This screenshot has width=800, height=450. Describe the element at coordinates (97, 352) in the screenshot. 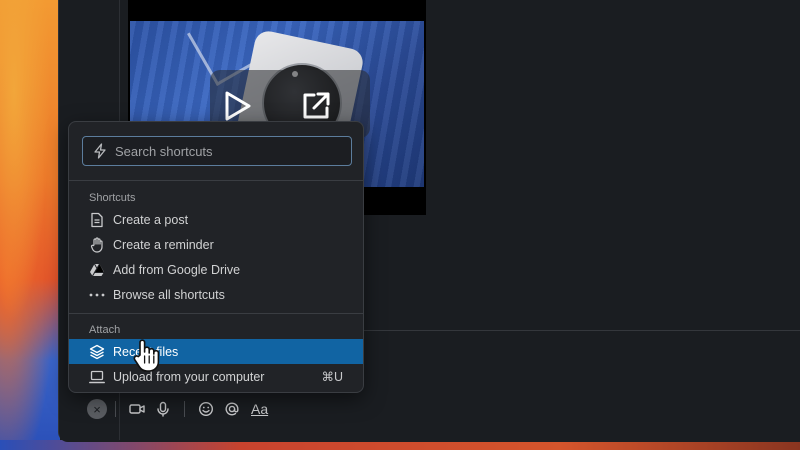

I see `layers-icon` at that location.